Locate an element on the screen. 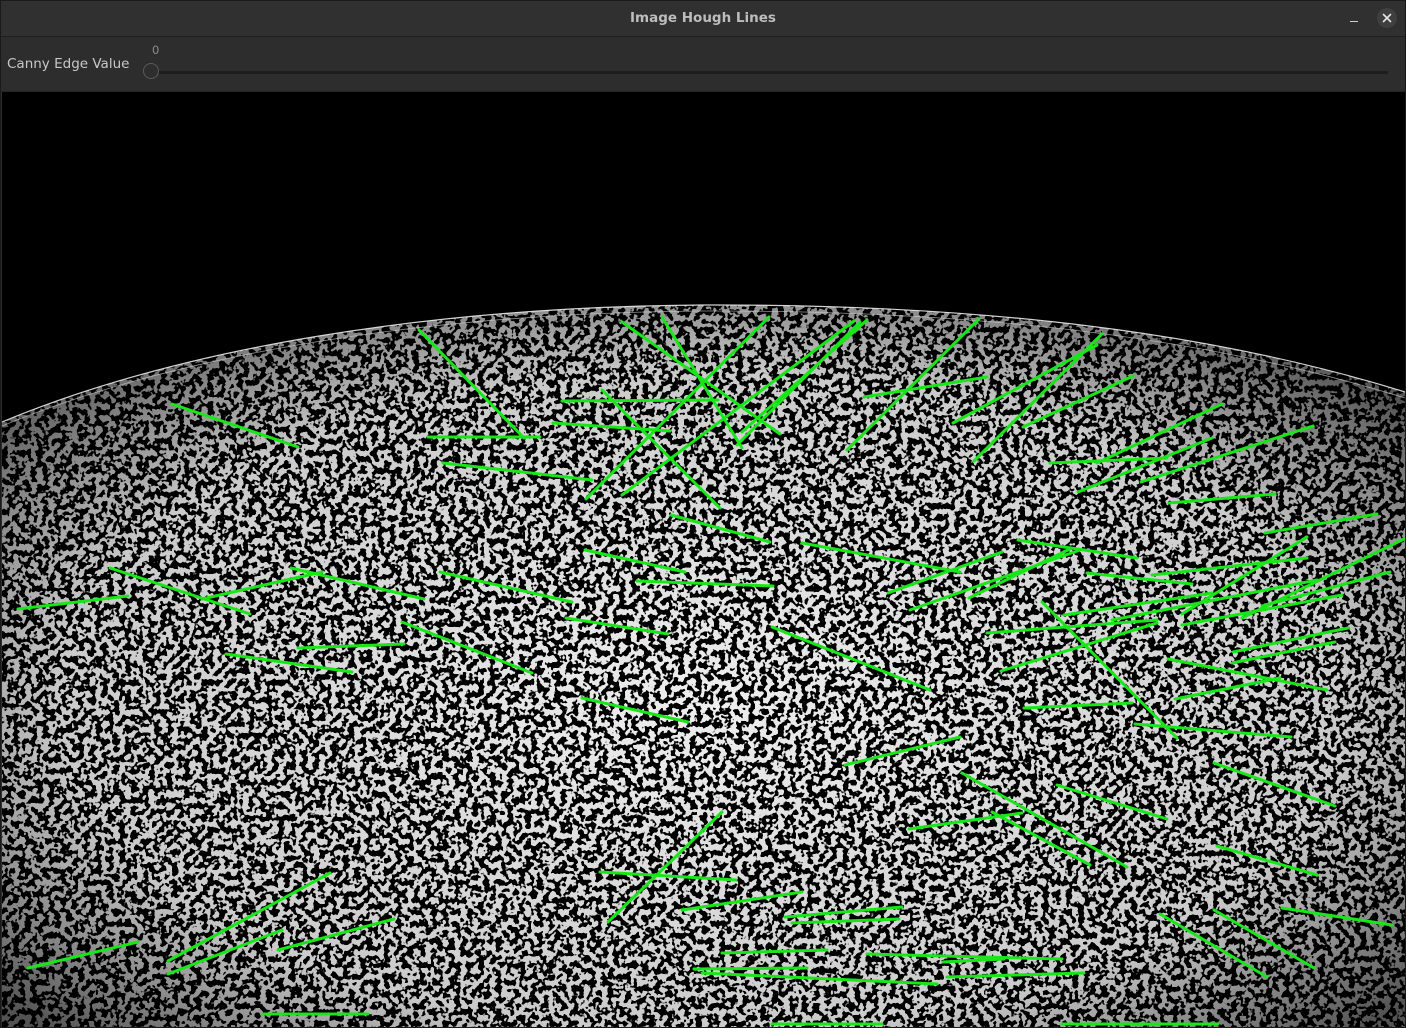 This screenshot has height=1028, width=1406. trackbar-label: Canny Edge Value is located at coordinates (68, 64).